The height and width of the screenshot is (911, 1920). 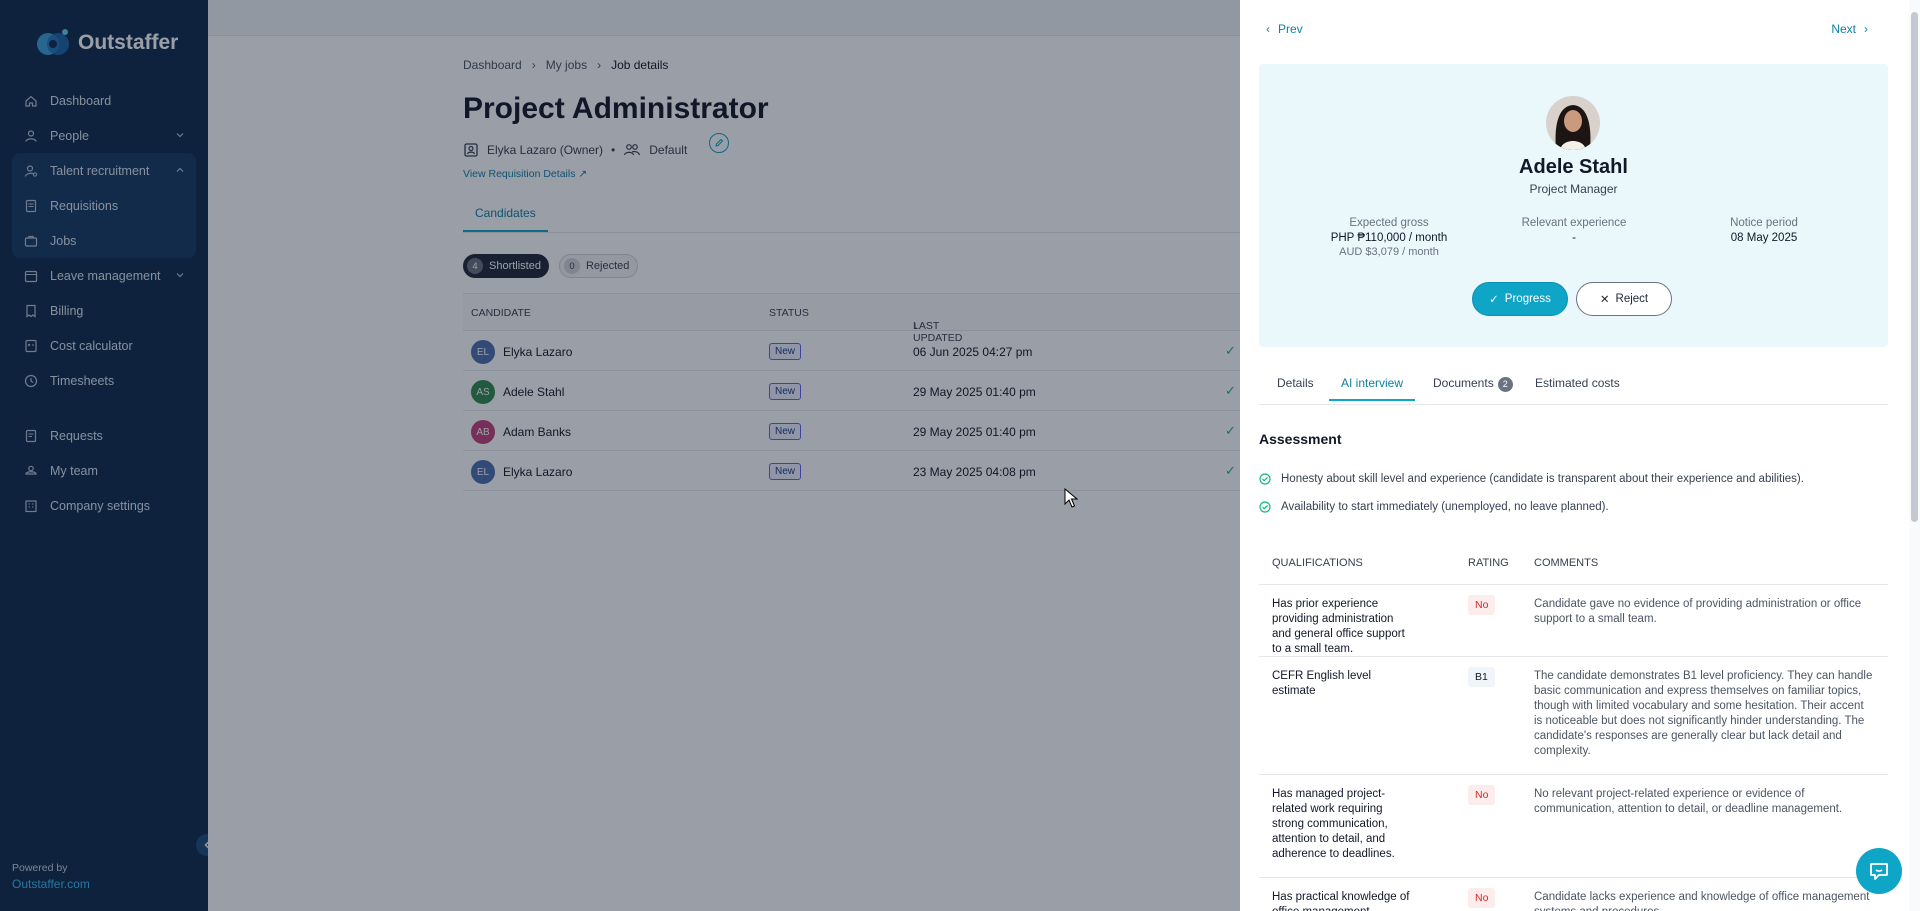 I want to click on drawer-scrollbar, so click(x=1914, y=455).